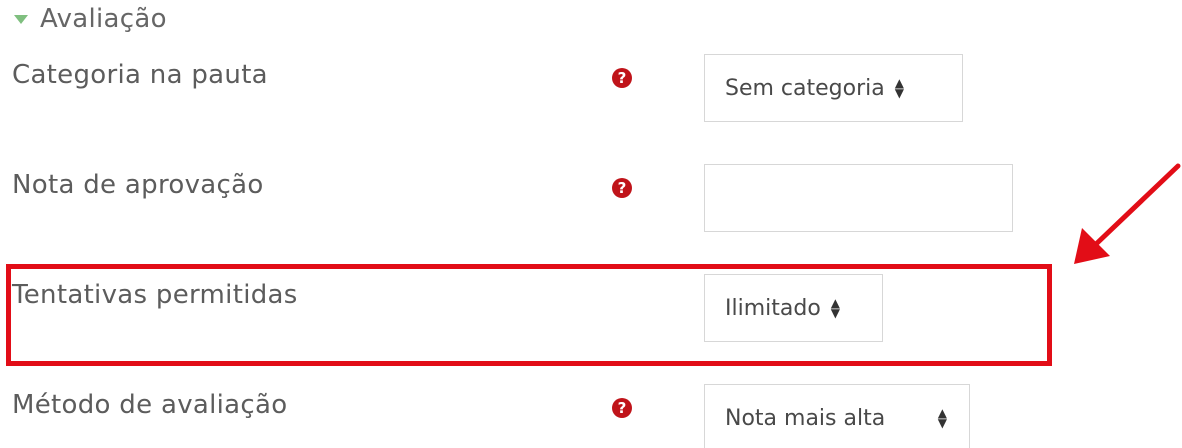 This screenshot has width=1182, height=448. What do you see at coordinates (858, 198) in the screenshot?
I see `nota-aprovacao-input` at bounding box center [858, 198].